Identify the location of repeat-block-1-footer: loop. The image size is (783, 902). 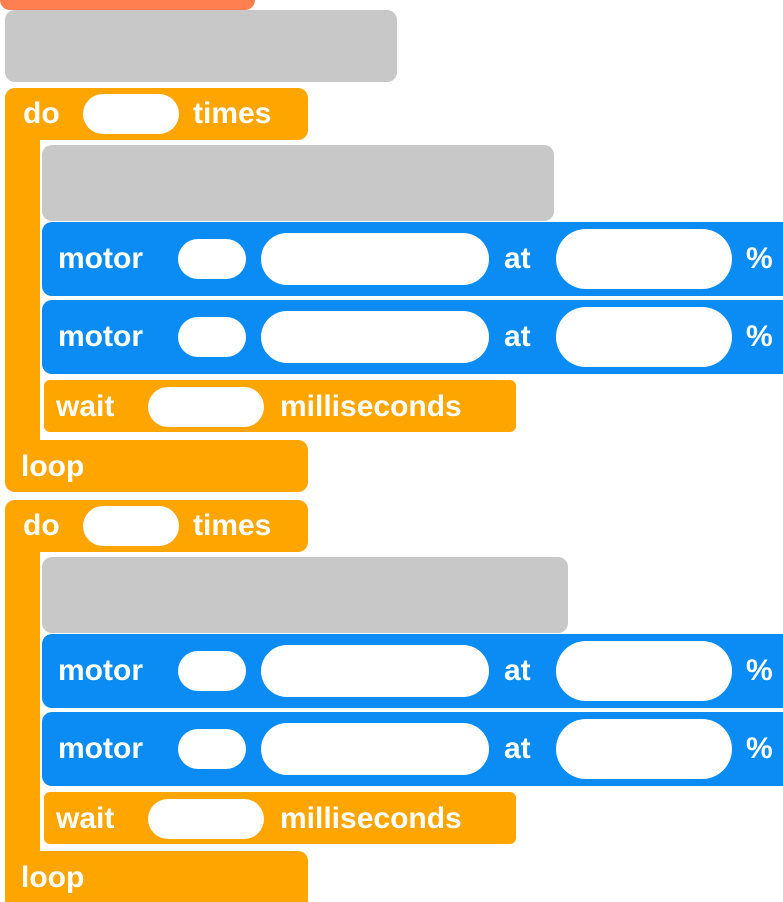
(156, 466).